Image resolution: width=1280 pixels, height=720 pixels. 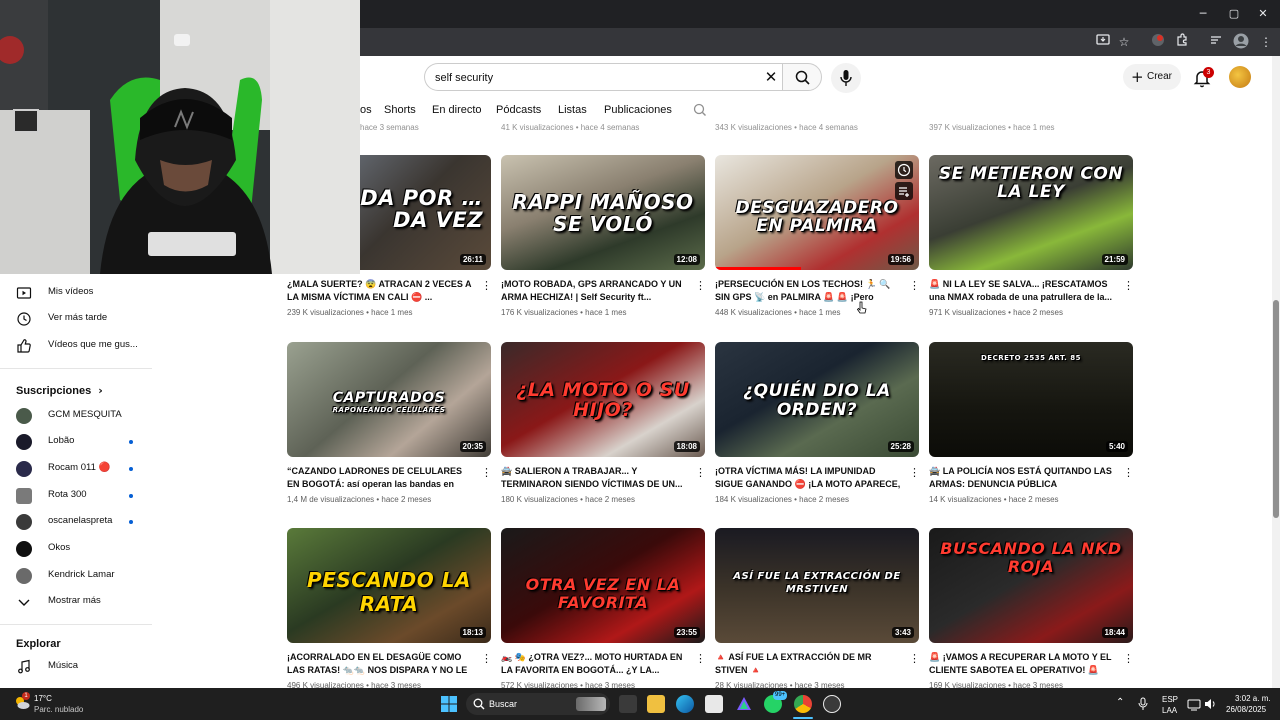 I want to click on video-duration: 18:08, so click(x=686, y=446).